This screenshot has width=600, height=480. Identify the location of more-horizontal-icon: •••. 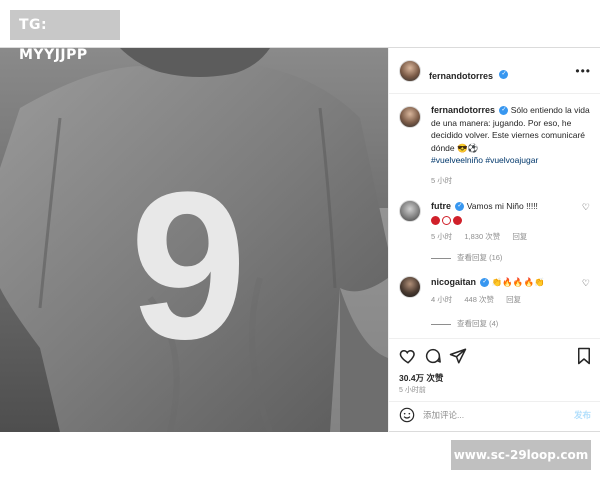
(583, 71).